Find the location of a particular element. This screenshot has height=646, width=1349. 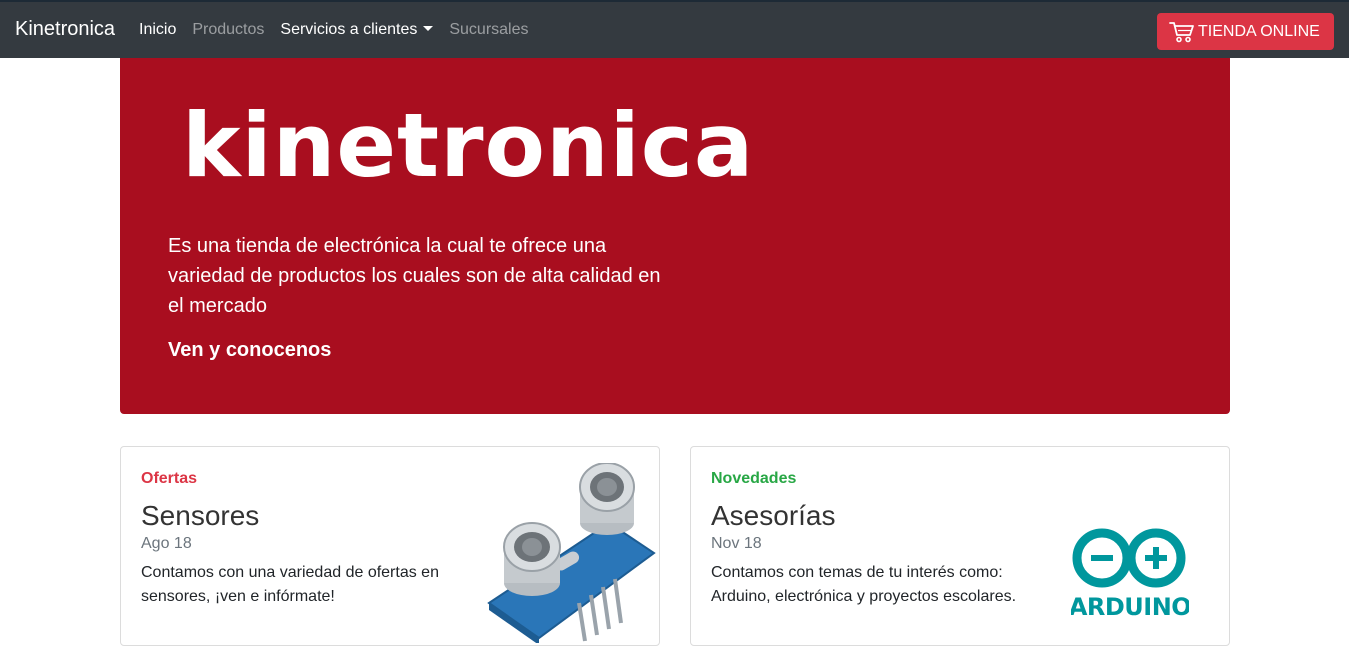

brand-link: Kinetronica is located at coordinates (65, 29).